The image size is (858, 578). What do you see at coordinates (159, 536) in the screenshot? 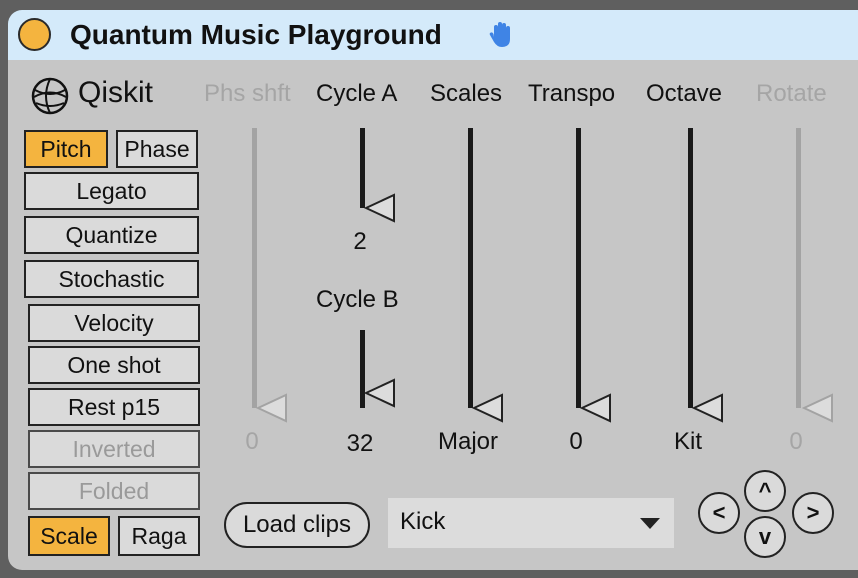
I see `raga-mode-button: Raga` at bounding box center [159, 536].